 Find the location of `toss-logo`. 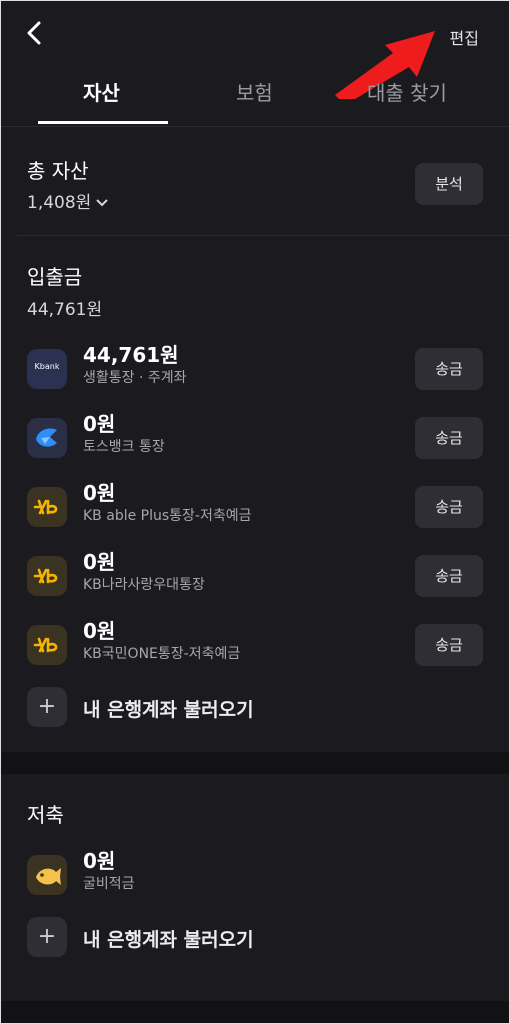

toss-logo is located at coordinates (47, 438).